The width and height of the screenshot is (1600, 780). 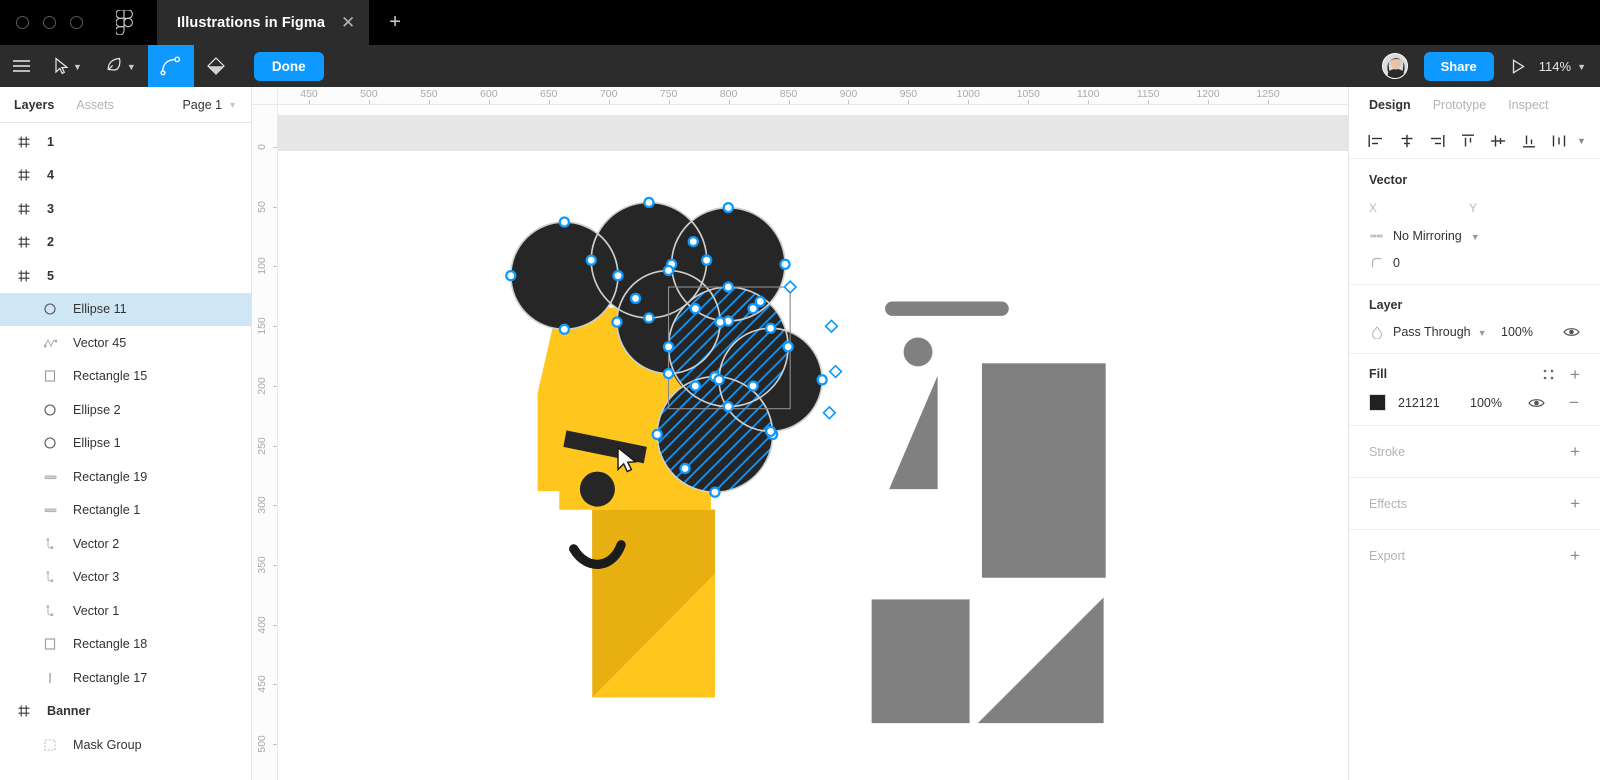 What do you see at coordinates (1499, 403) in the screenshot?
I see `fill-opacity-value: 100%` at bounding box center [1499, 403].